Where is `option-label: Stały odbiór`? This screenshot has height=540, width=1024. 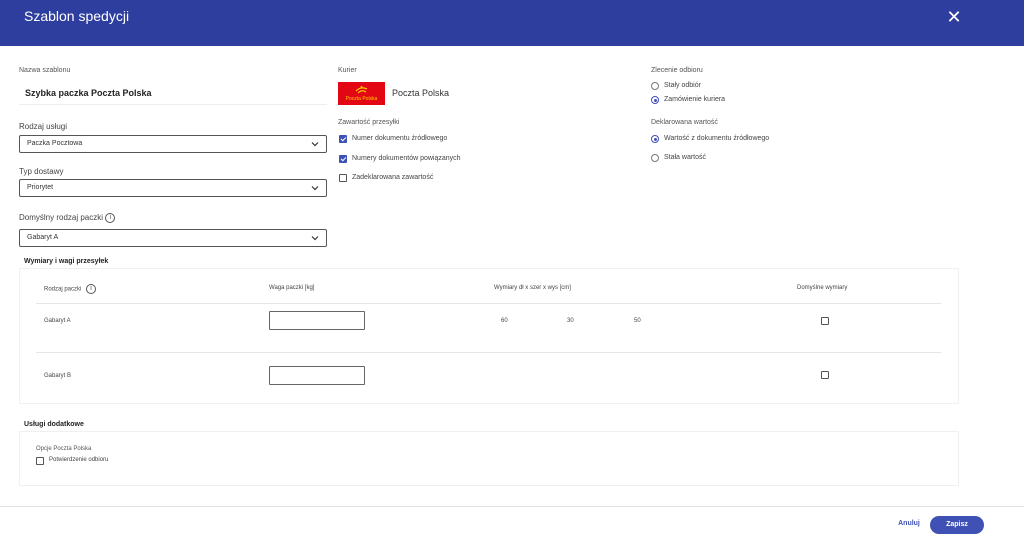
option-label: Stały odbiór is located at coordinates (682, 85).